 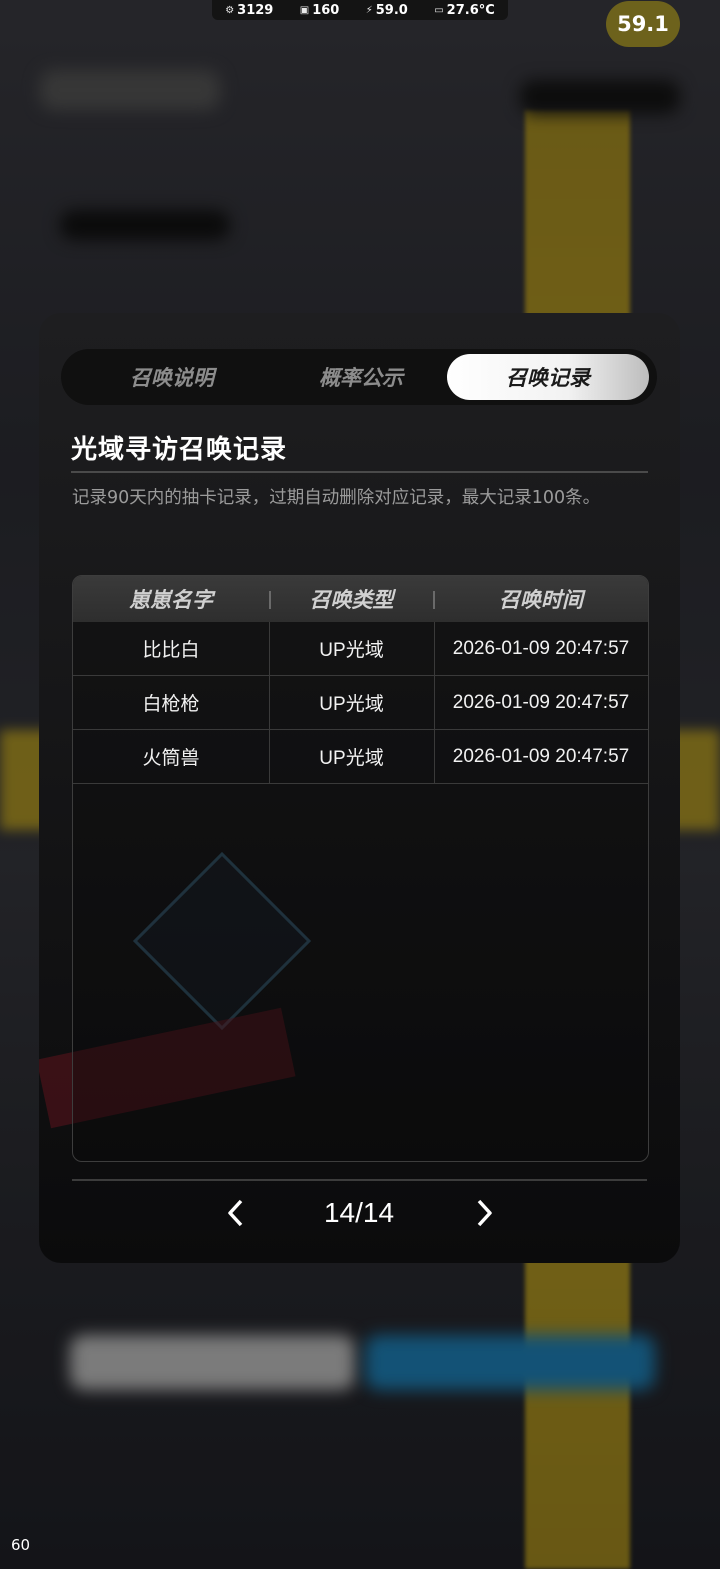 I want to click on cpu-status: ⚙ 3129, so click(x=249, y=10).